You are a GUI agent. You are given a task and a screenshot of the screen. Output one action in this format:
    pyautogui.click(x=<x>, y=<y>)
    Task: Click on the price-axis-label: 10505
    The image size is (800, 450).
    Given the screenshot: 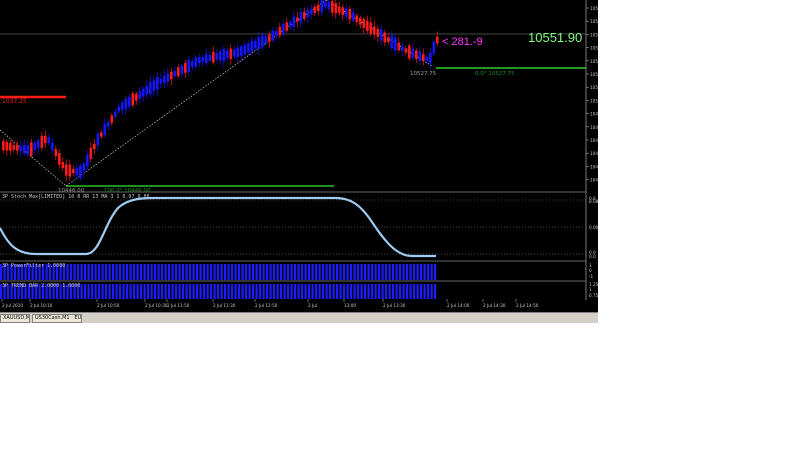 What is the action you would take?
    pyautogui.click(x=594, y=100)
    